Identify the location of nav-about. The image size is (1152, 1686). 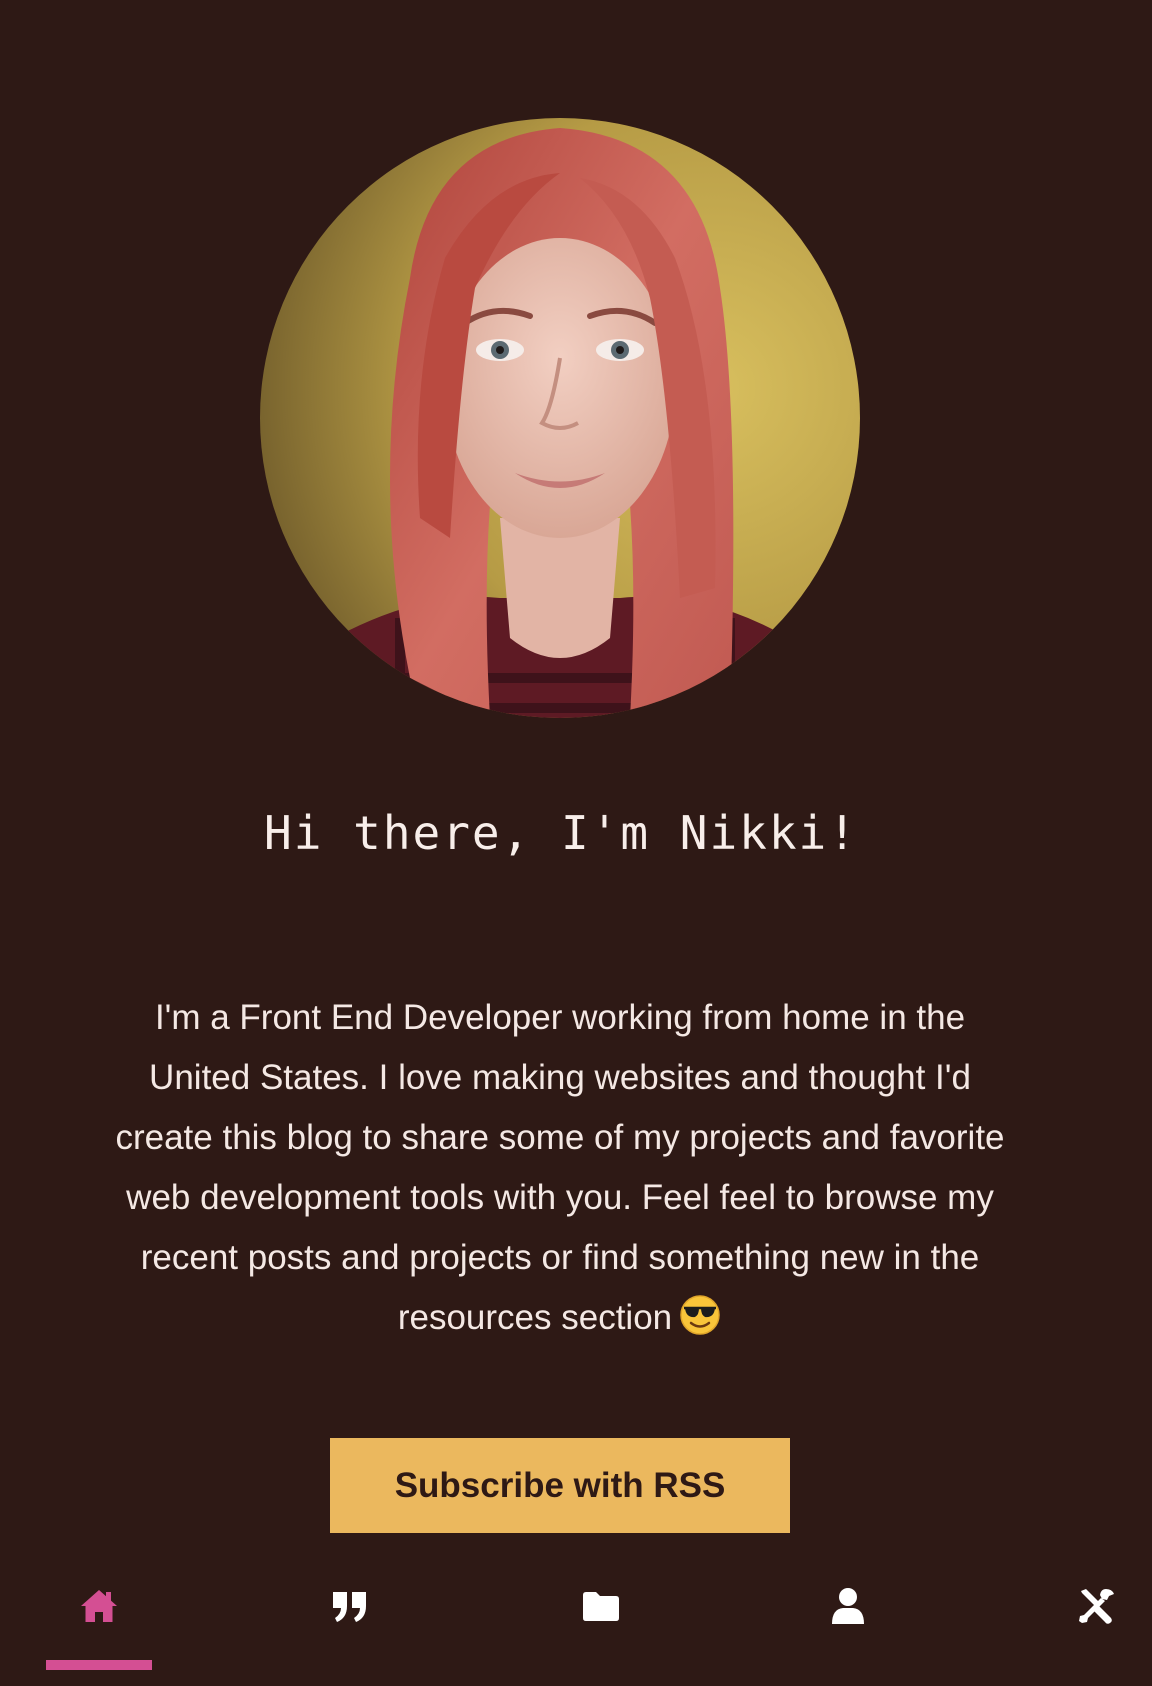
(848, 1629).